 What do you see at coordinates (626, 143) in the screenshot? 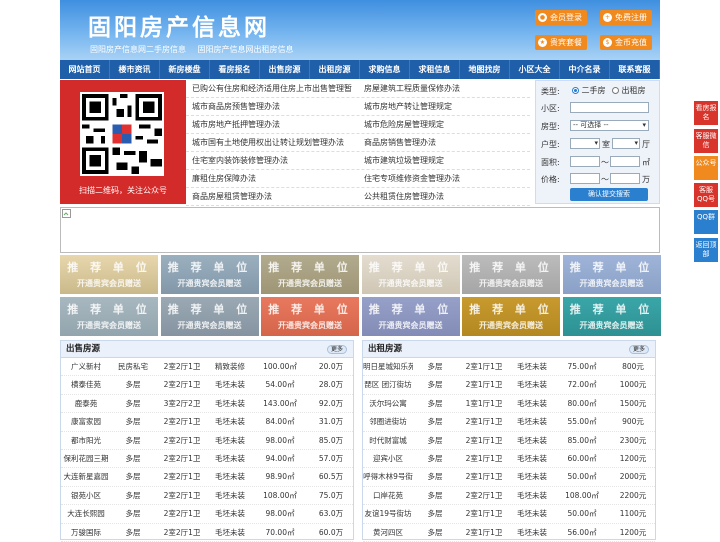
I see `hall-select: ▾` at bounding box center [626, 143].